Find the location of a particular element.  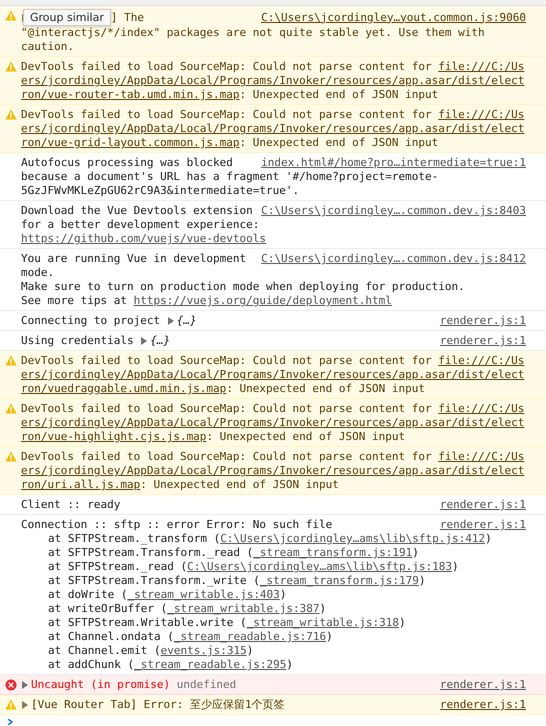

link: https://github.com/vuejs/vue-devtools is located at coordinates (143, 239).